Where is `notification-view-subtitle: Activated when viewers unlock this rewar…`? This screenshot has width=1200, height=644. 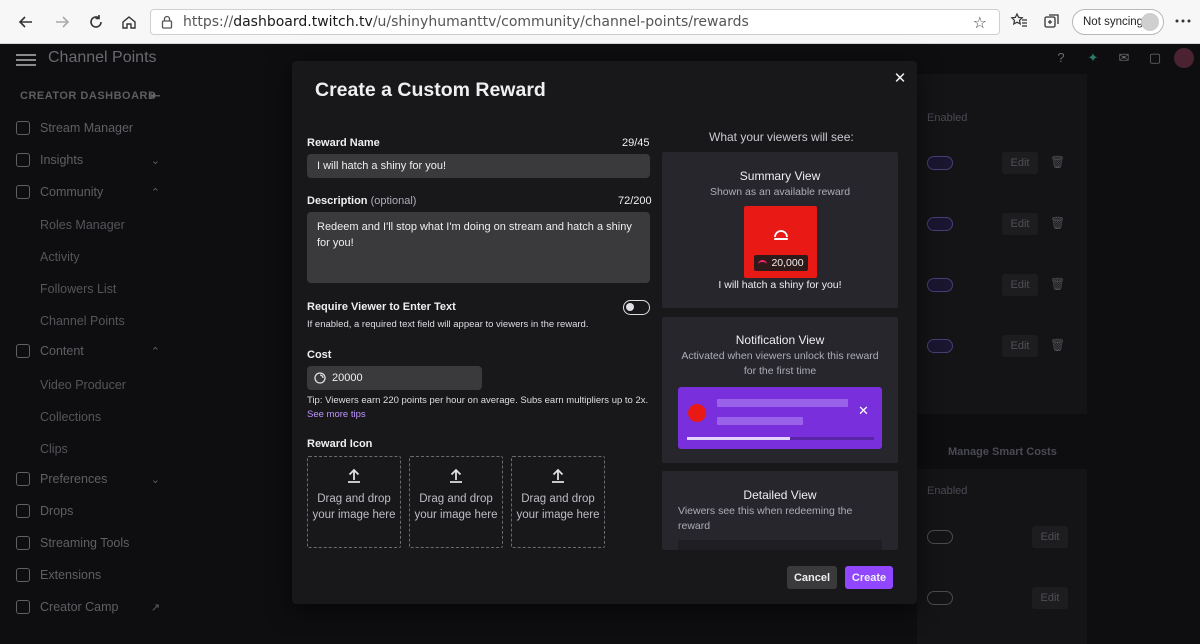
notification-view-subtitle: Activated when viewers unlock this rewar… is located at coordinates (780, 363).